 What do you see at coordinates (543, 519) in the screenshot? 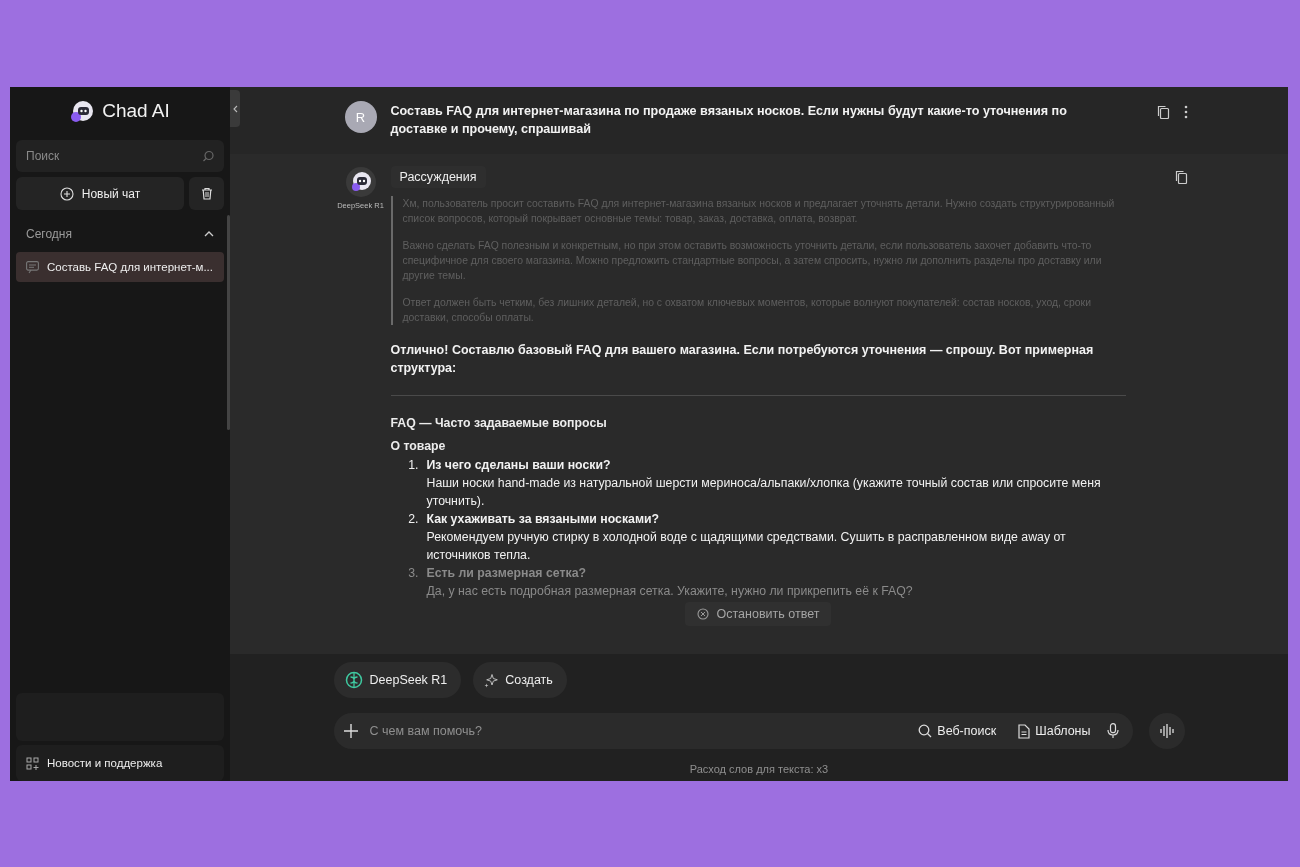
I see `faq-question: Как ухаживать за вязаными носками?` at bounding box center [543, 519].